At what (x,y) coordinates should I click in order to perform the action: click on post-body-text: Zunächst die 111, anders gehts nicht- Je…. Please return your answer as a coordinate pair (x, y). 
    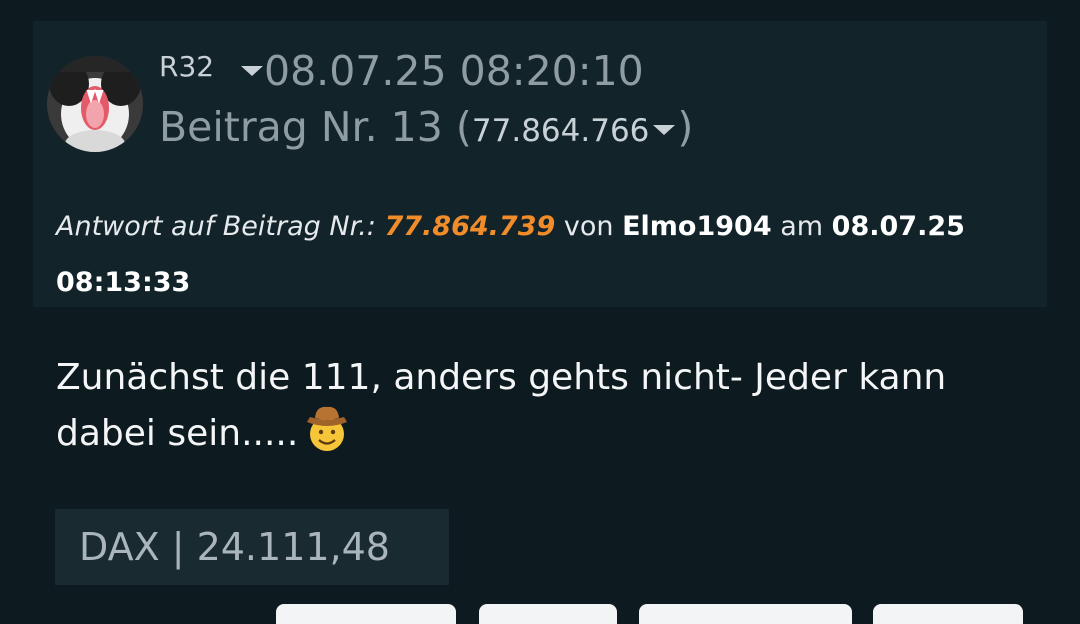
    Looking at the image, I should click on (501, 405).